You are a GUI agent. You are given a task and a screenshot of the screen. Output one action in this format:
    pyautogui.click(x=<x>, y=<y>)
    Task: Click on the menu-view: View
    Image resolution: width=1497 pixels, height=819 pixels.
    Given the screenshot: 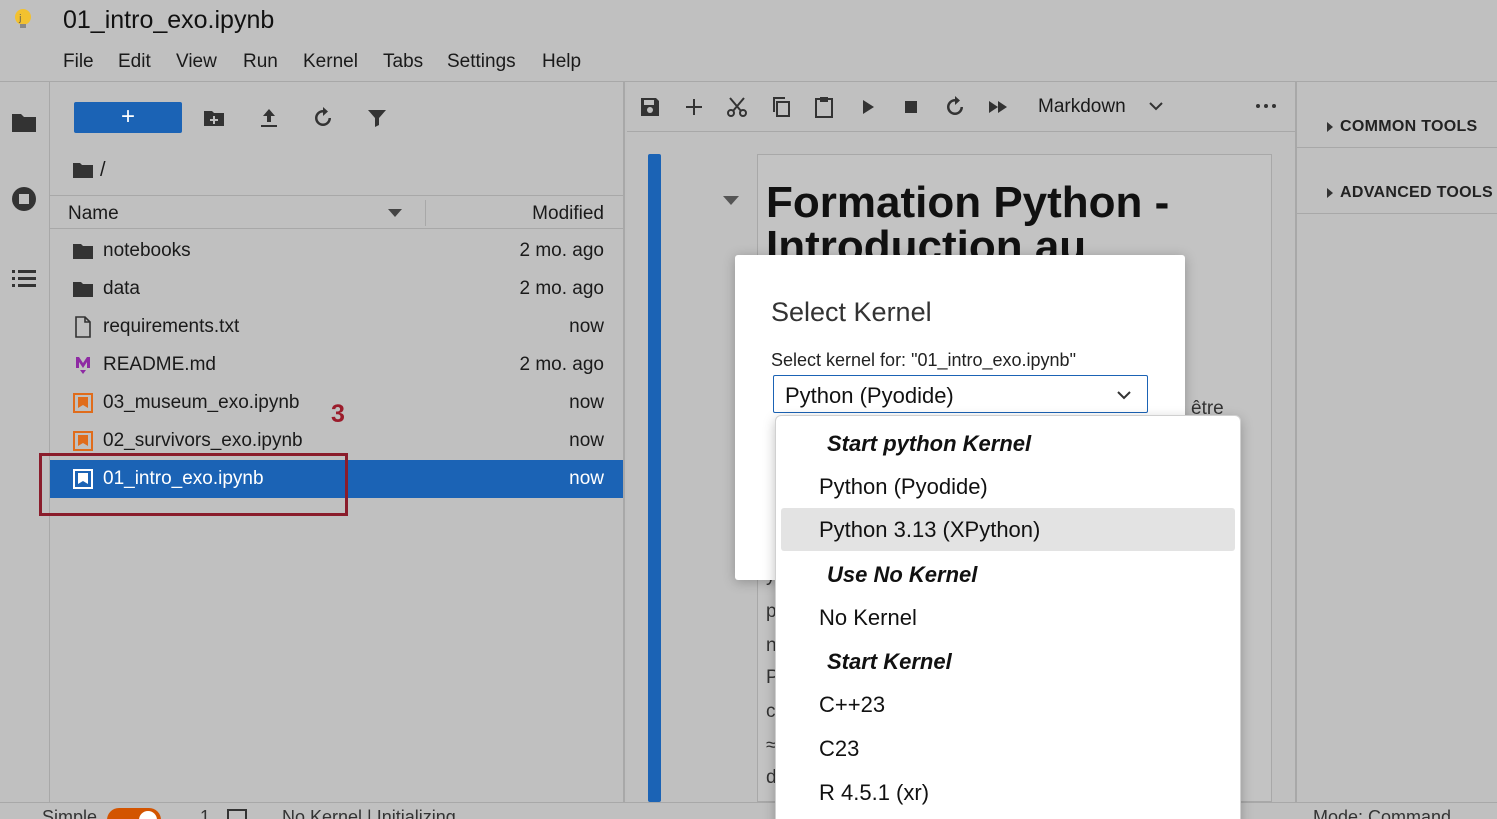 What is the action you would take?
    pyautogui.click(x=196, y=62)
    